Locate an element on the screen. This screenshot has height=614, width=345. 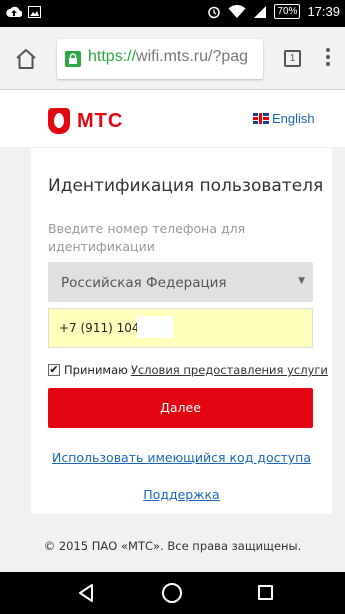
status-bar: 70% 17:39 is located at coordinates (172, 13).